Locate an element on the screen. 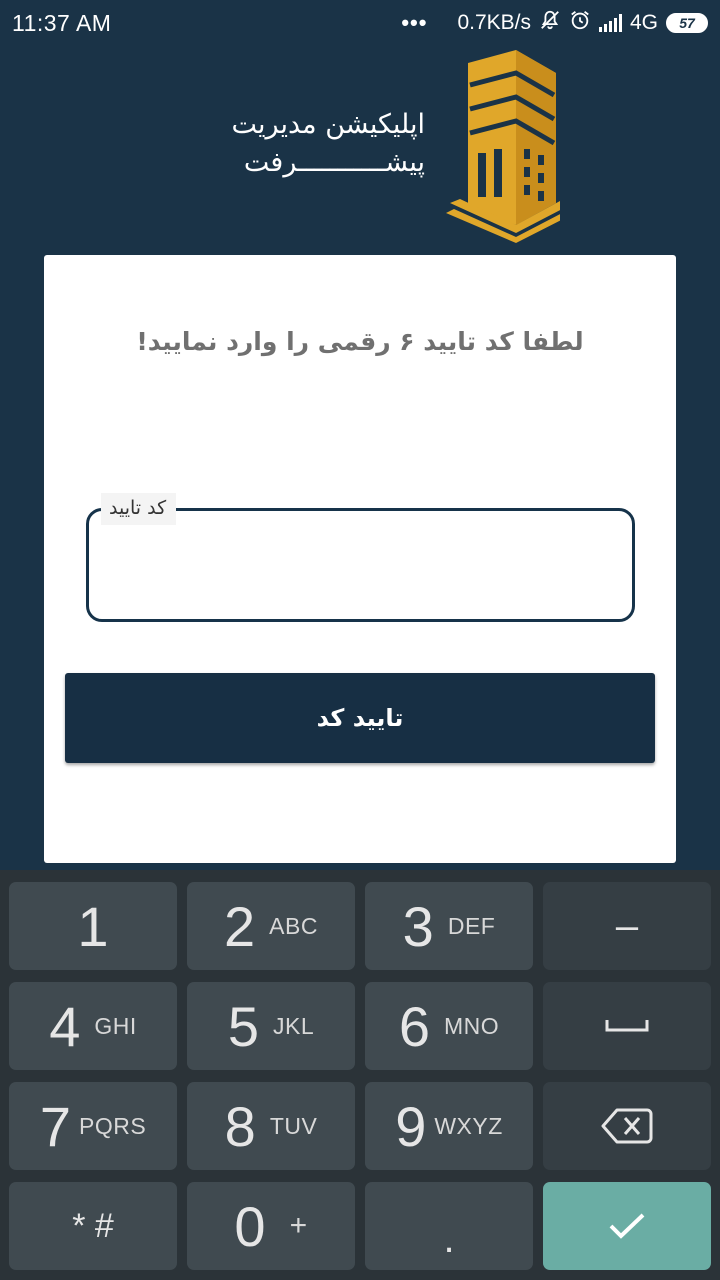 The width and height of the screenshot is (720, 1280). checkmark-icon is located at coordinates (627, 1226).